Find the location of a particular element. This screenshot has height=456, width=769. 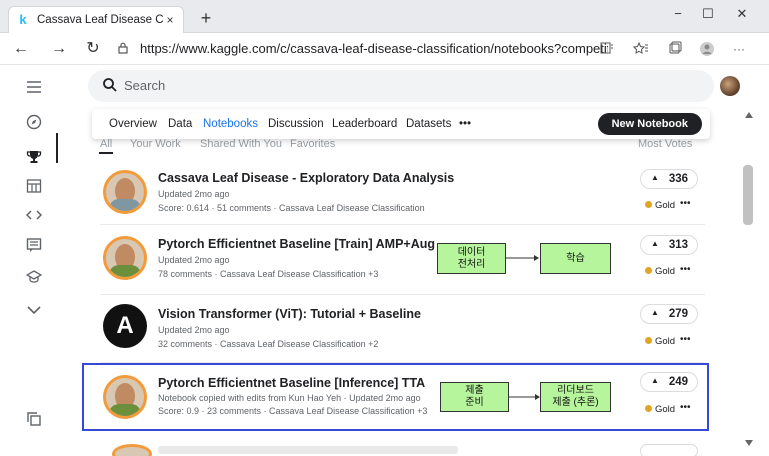

notebook-row-partial is located at coordinates (405, 448).